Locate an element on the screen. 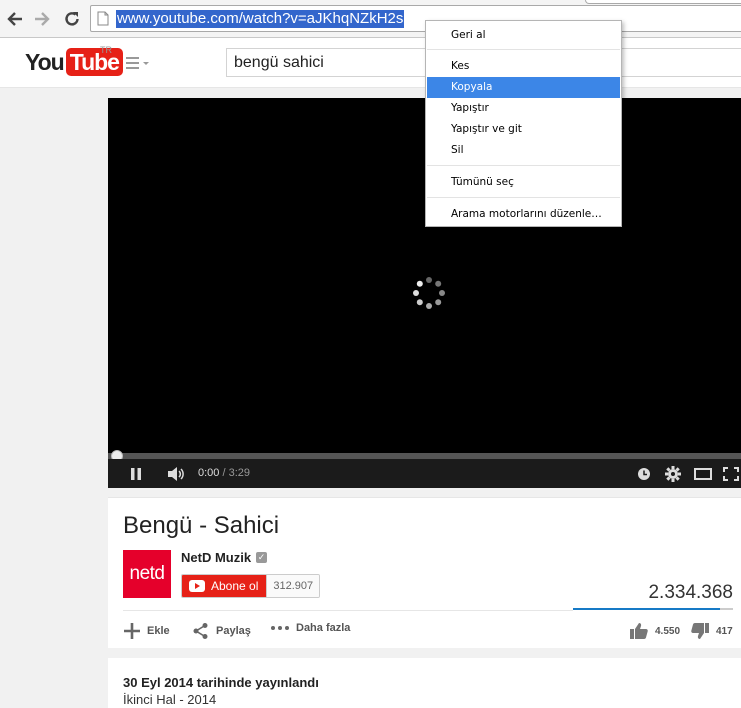 This screenshot has width=741, height=708. more-button: Daha fazla is located at coordinates (310, 628).